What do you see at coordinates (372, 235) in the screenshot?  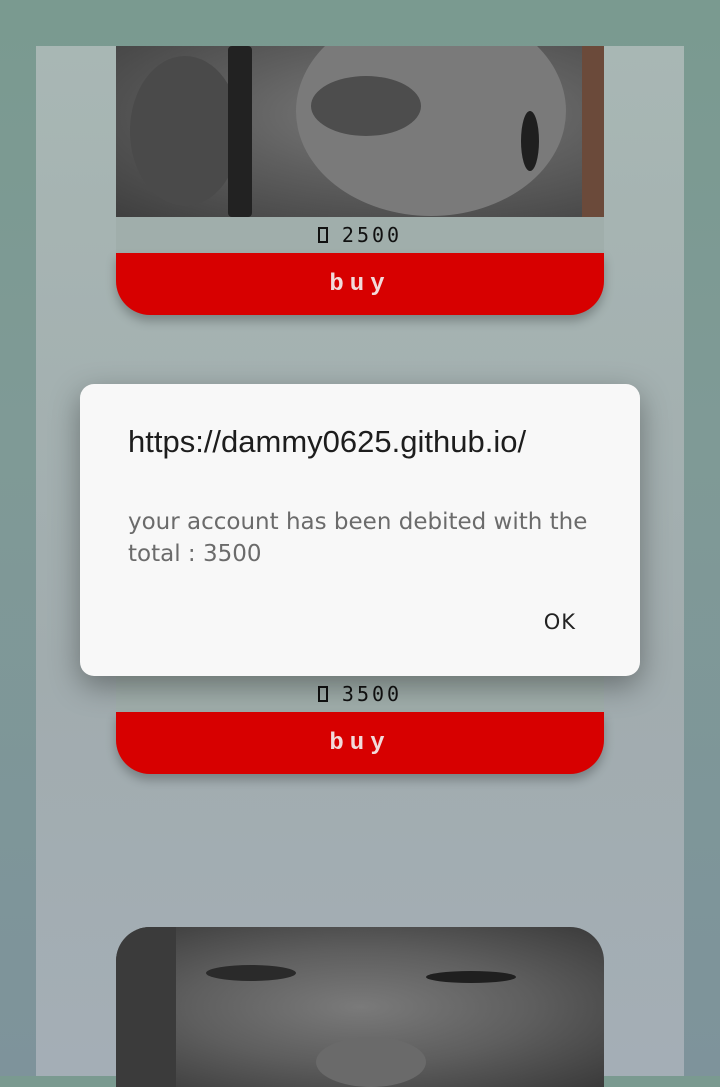 I see `price-value: 2500` at bounding box center [372, 235].